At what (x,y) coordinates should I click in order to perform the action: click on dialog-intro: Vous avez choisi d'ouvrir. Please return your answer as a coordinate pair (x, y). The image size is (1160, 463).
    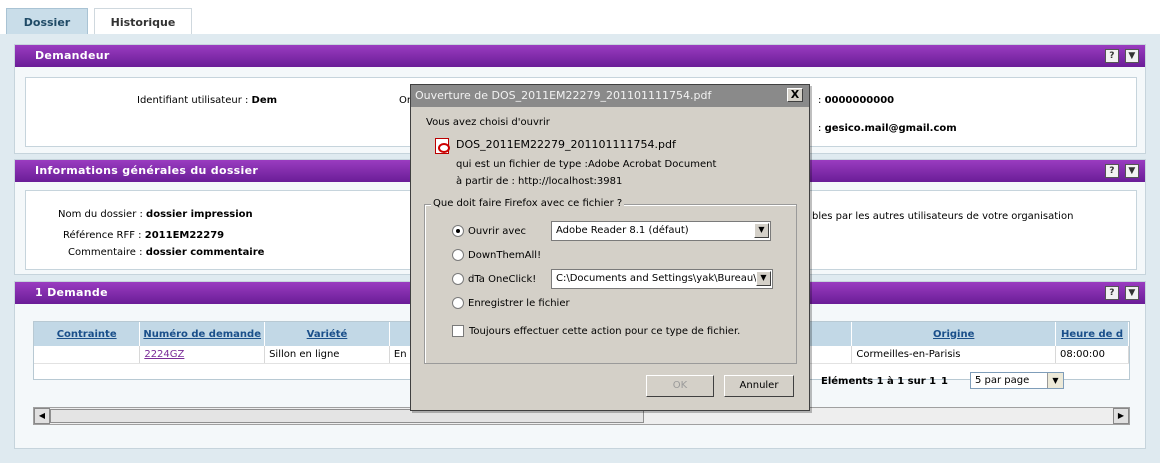
    Looking at the image, I should click on (488, 122).